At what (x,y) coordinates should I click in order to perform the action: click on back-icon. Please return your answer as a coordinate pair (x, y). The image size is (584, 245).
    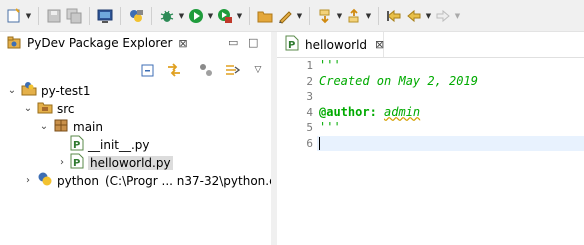
    Looking at the image, I should click on (414, 16).